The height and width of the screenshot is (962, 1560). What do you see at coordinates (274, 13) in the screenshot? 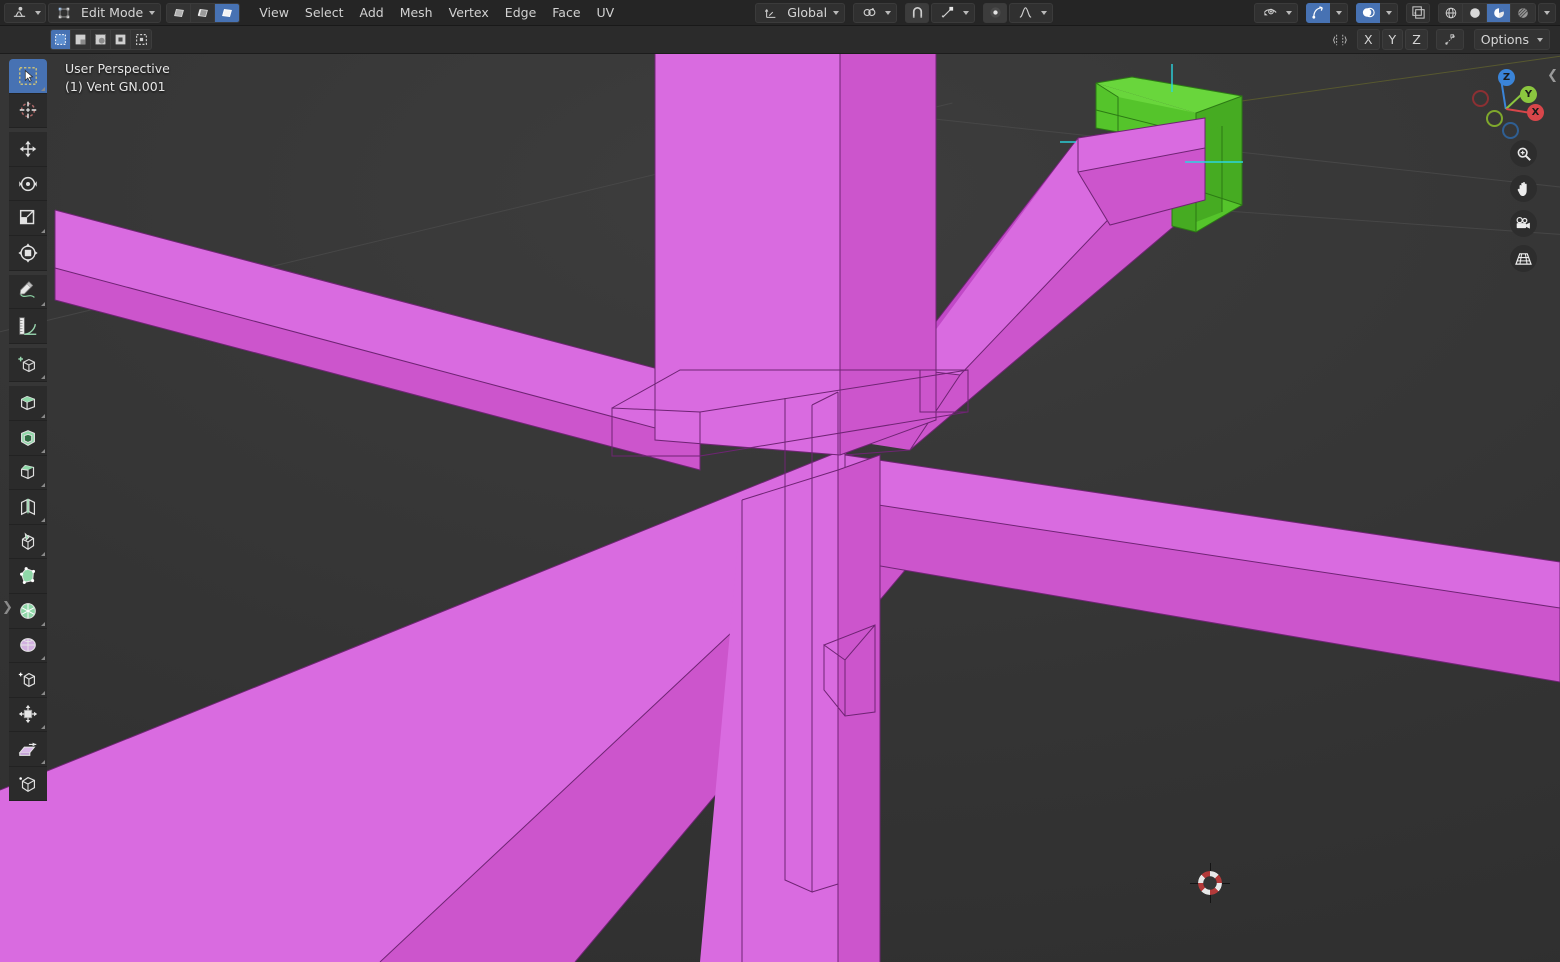
I see `menu-view: View` at bounding box center [274, 13].